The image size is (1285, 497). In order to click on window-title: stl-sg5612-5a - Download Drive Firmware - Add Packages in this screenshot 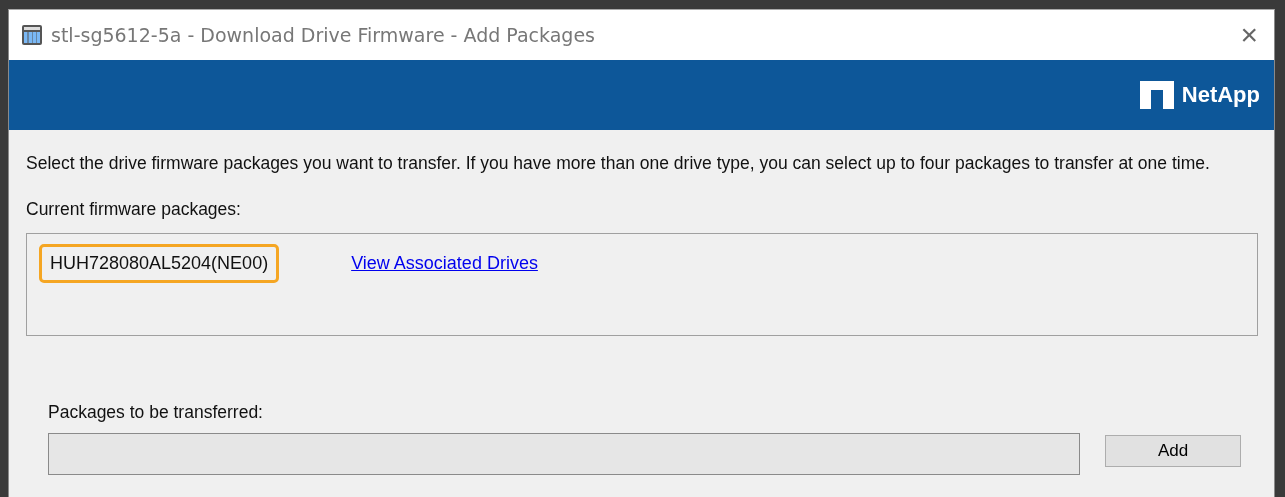, I will do `click(323, 35)`.